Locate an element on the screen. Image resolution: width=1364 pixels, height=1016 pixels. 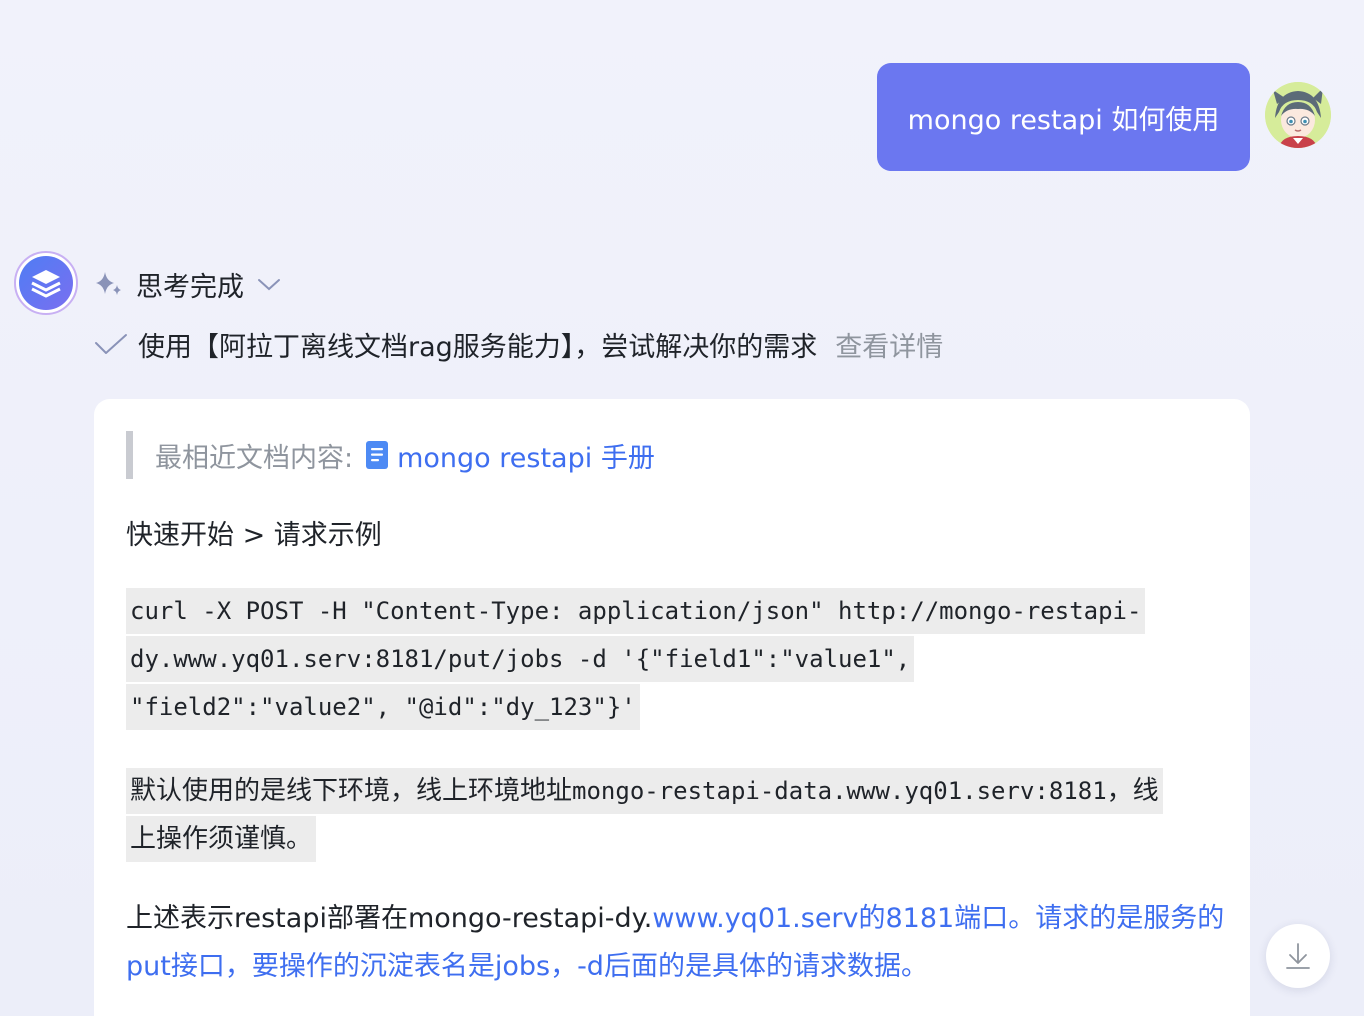
reference-document-link: mongo restapi 手册 is located at coordinates (526, 455).